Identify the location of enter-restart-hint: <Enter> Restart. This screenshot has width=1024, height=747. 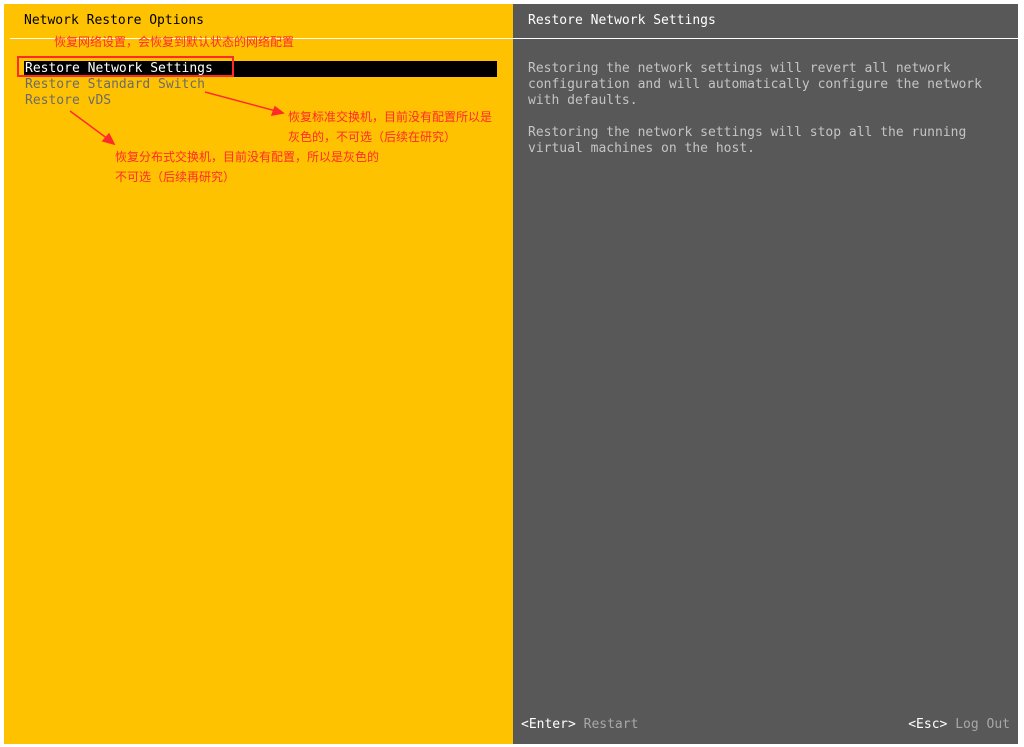
(579, 725).